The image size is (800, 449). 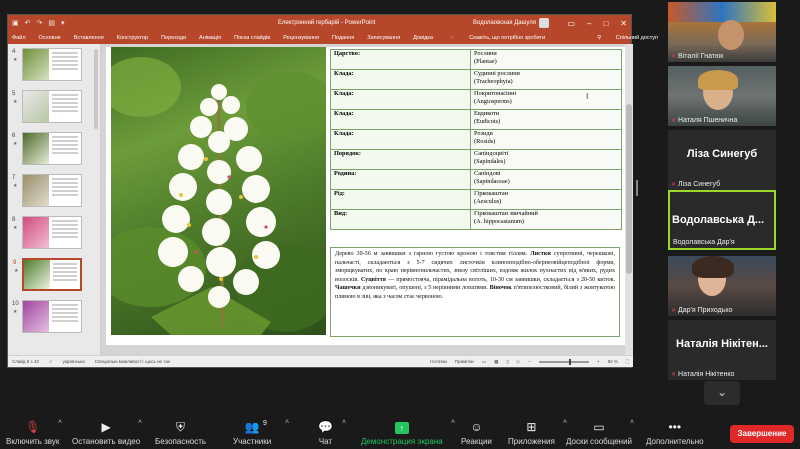 I want to click on table-row: Рід: Гіркокаштан (Aesculus), so click(x=476, y=199).